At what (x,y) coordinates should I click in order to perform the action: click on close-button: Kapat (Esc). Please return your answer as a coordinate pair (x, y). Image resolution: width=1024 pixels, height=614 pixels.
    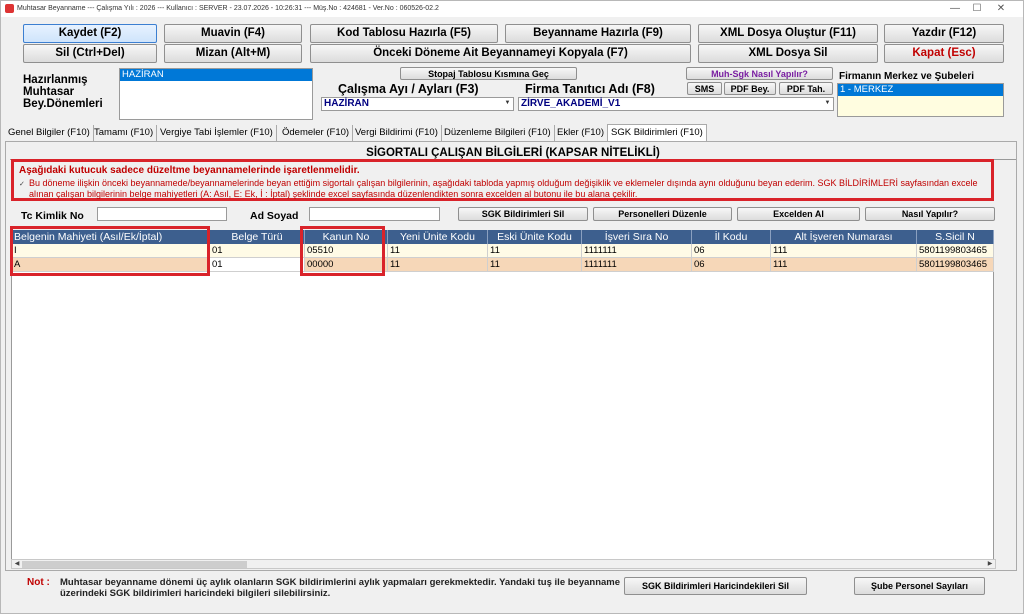
    Looking at the image, I should click on (944, 53).